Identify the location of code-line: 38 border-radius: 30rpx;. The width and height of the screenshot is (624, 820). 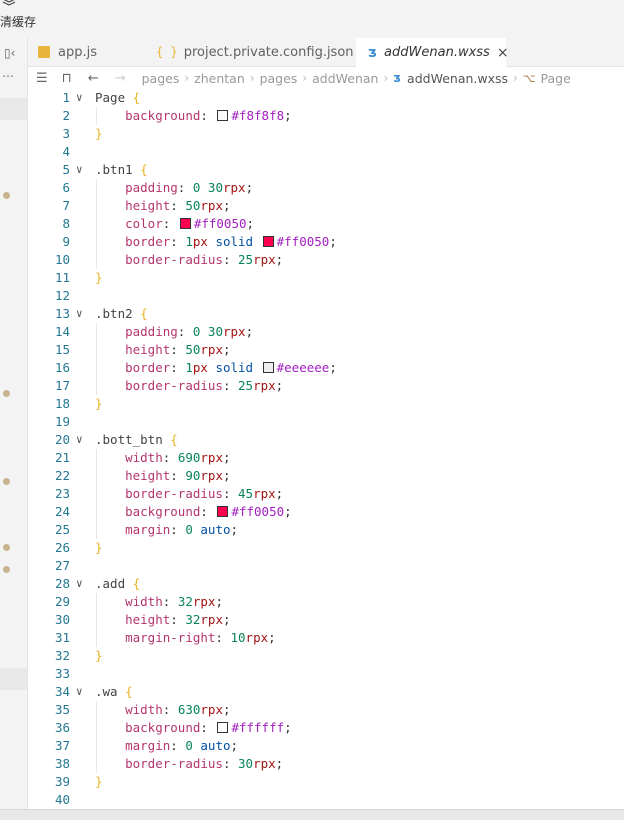
(326, 764).